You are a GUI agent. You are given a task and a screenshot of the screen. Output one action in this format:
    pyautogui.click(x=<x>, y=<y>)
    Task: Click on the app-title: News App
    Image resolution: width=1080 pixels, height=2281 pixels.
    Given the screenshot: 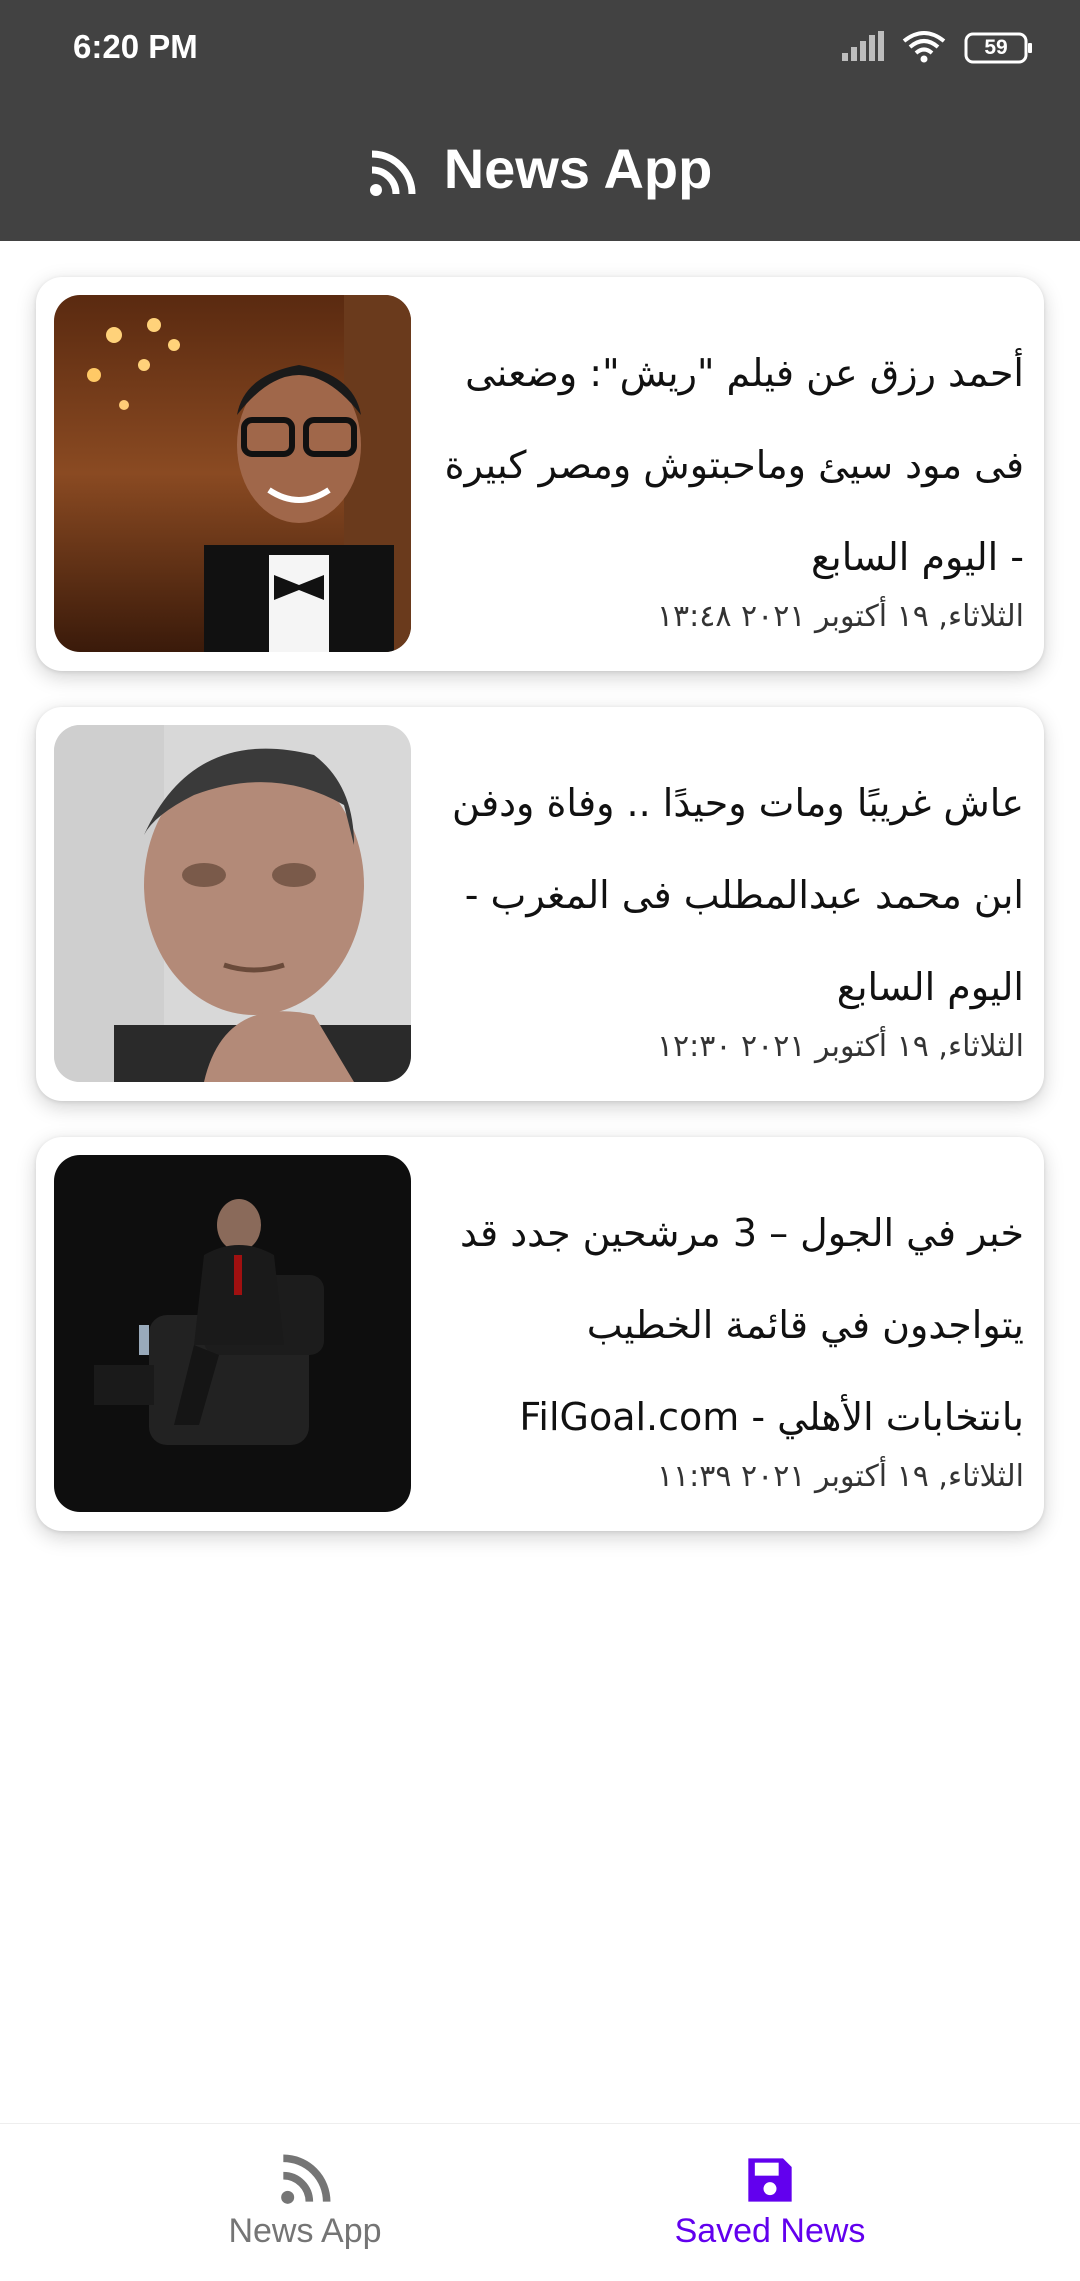 What is the action you would take?
    pyautogui.click(x=578, y=168)
    